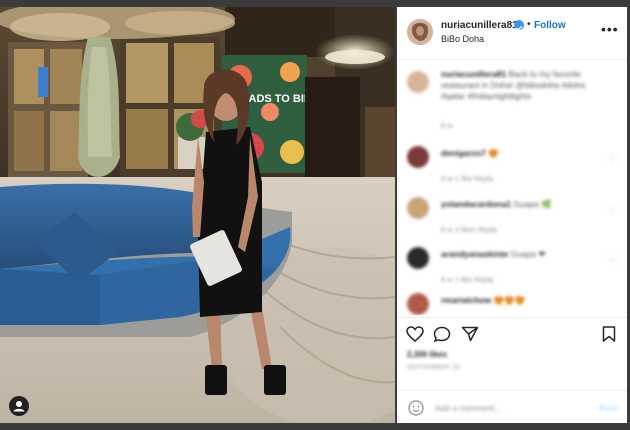 This screenshot has width=630, height=430. What do you see at coordinates (512, 33) in the screenshot?
I see `post-header: nuriacunillera81 • Follow BiBo Doha •••` at bounding box center [512, 33].